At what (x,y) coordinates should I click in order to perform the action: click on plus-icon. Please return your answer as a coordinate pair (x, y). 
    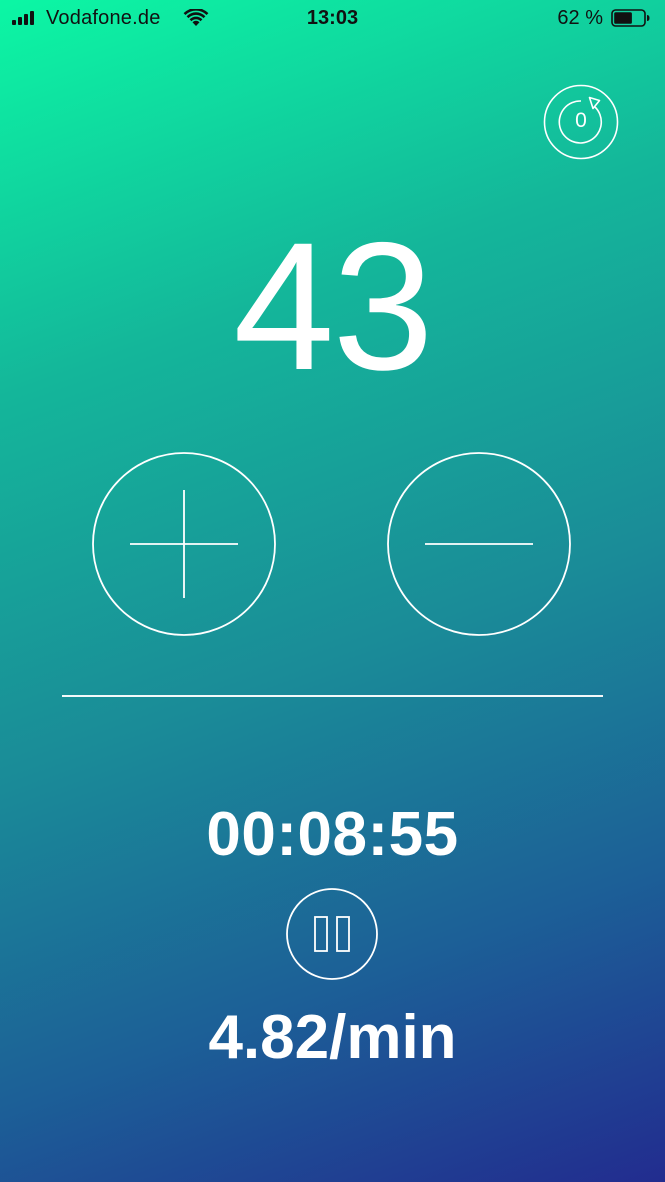
    Looking at the image, I should click on (184, 544).